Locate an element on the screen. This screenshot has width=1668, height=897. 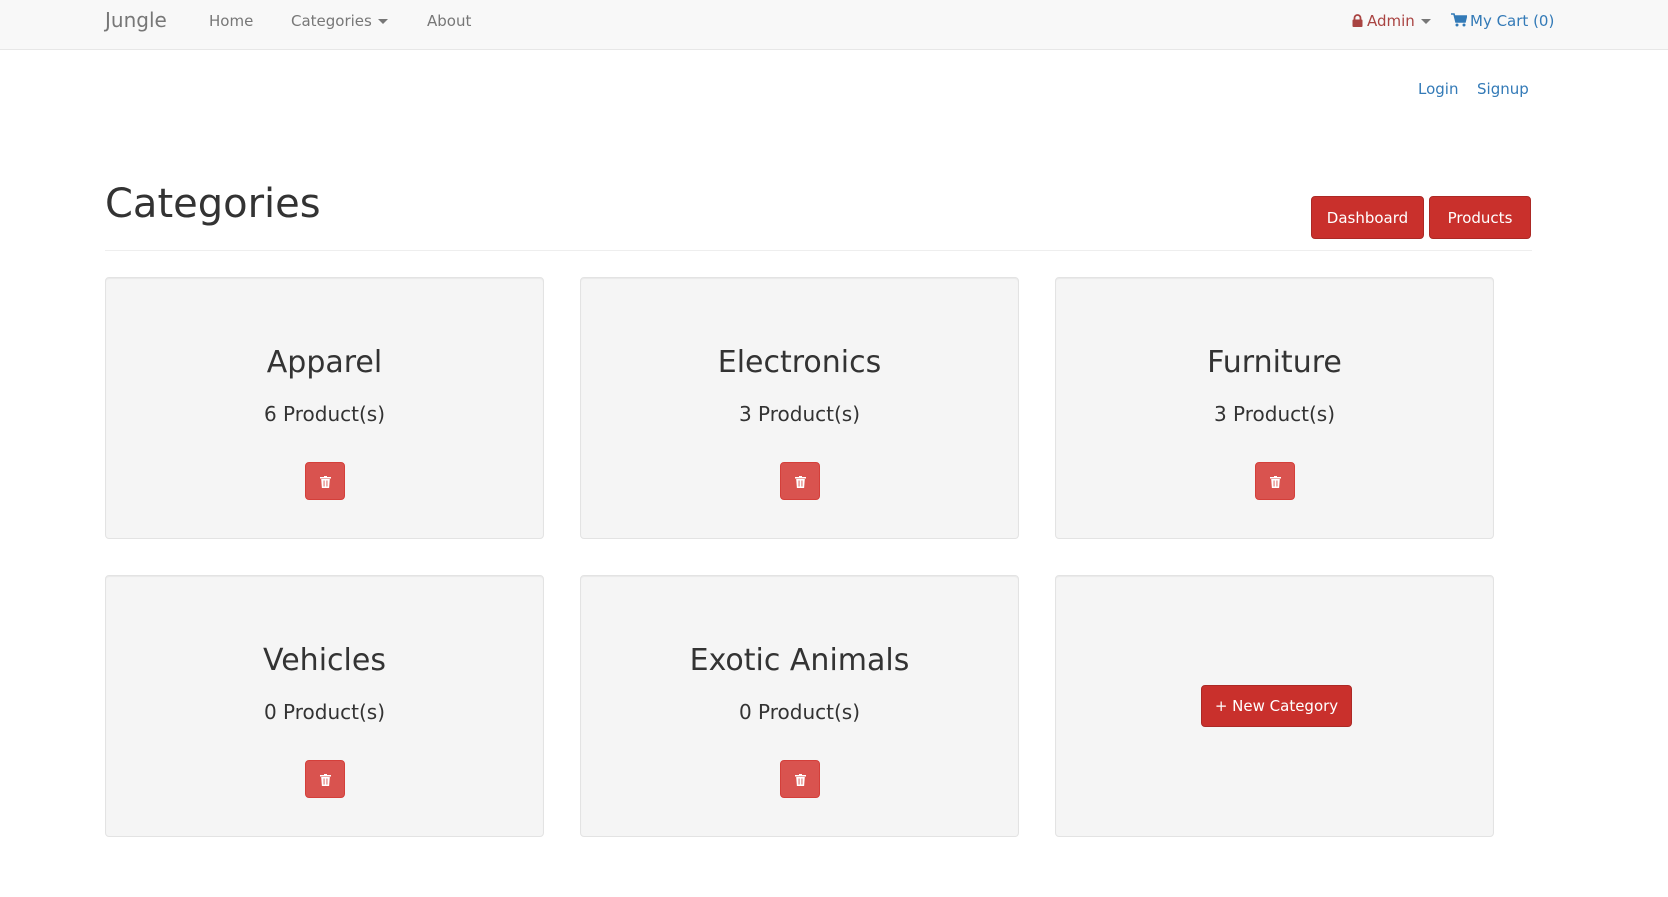
brand-logo: Jungle is located at coordinates (136, 20).